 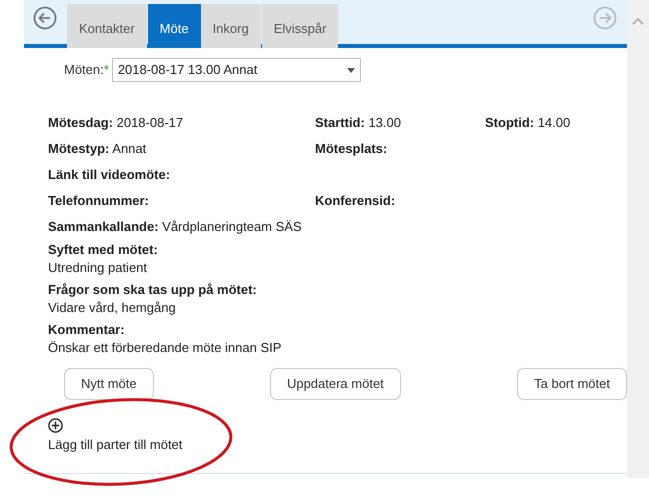 I want to click on field-text: Telefonnummer:, so click(x=99, y=201).